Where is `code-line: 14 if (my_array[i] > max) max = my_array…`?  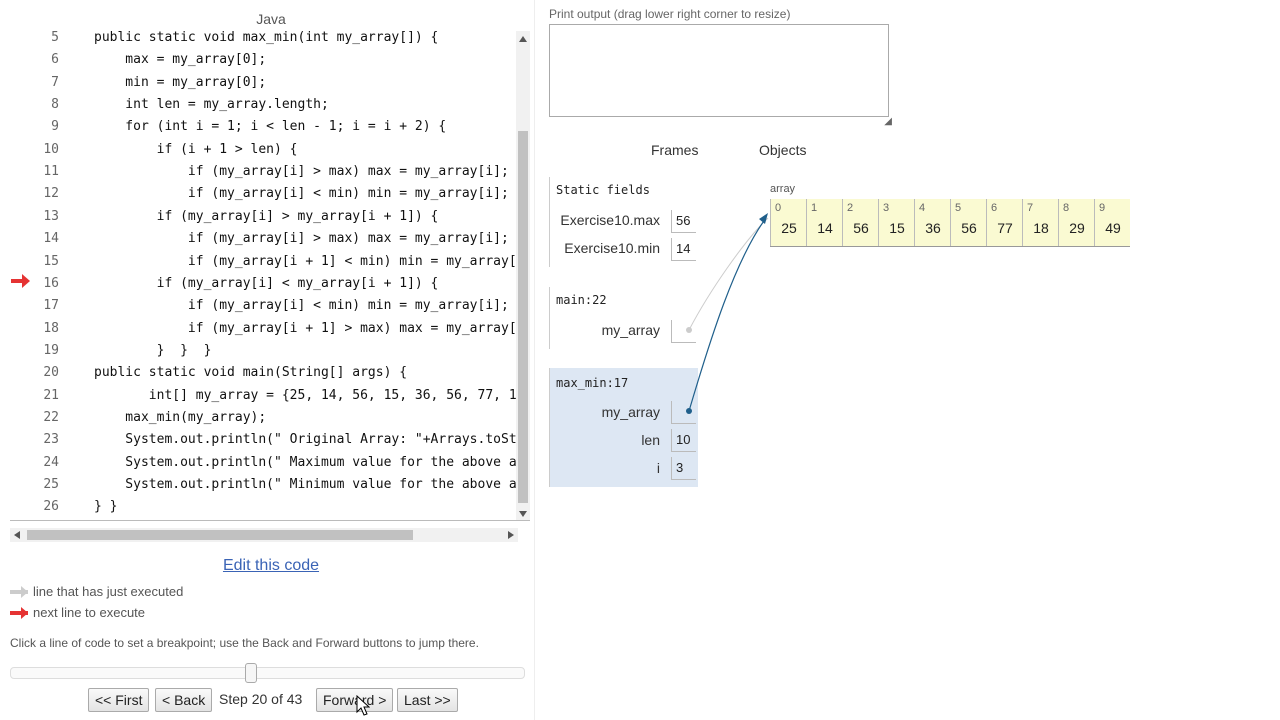 code-line: 14 if (my_array[i] > max) max = my_array… is located at coordinates (264, 239).